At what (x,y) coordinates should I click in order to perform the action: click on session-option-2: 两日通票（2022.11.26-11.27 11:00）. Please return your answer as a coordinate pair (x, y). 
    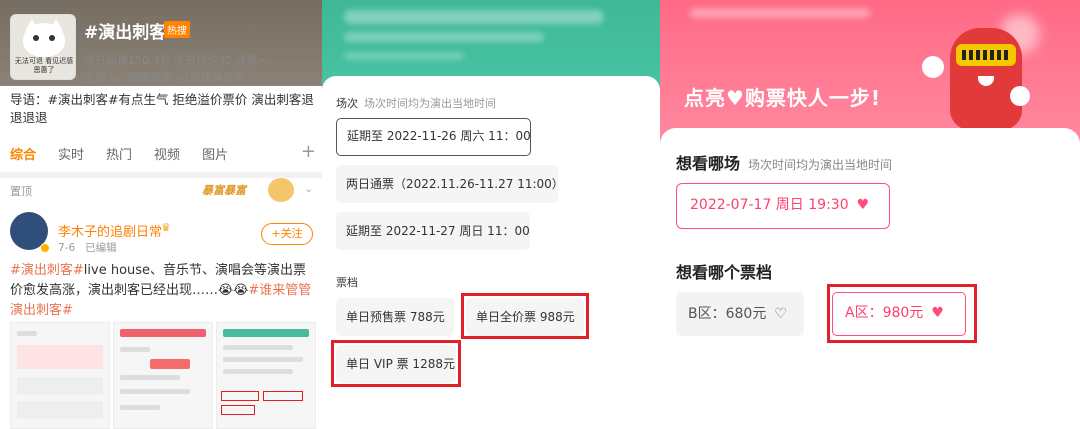
    Looking at the image, I should click on (450, 184).